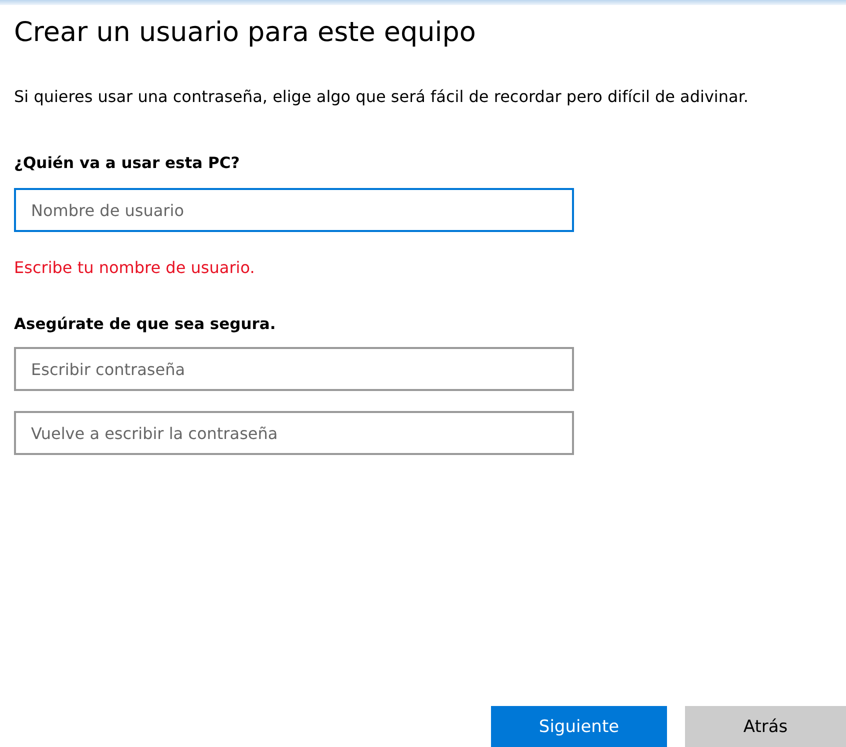  What do you see at coordinates (294, 369) in the screenshot?
I see `input-field: Escribir contraseña` at bounding box center [294, 369].